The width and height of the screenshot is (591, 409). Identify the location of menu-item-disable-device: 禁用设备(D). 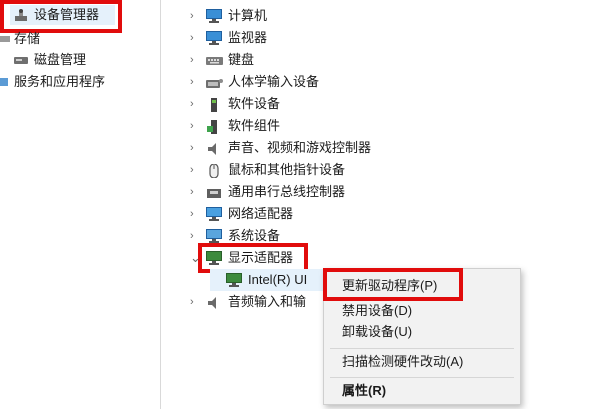
(377, 311).